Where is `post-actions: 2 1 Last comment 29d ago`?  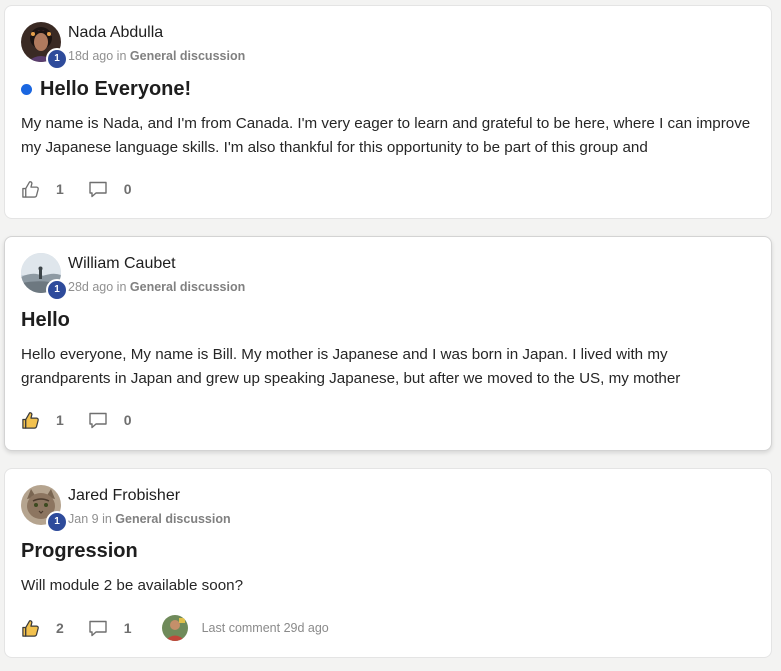 post-actions: 2 1 Last comment 29d ago is located at coordinates (175, 628).